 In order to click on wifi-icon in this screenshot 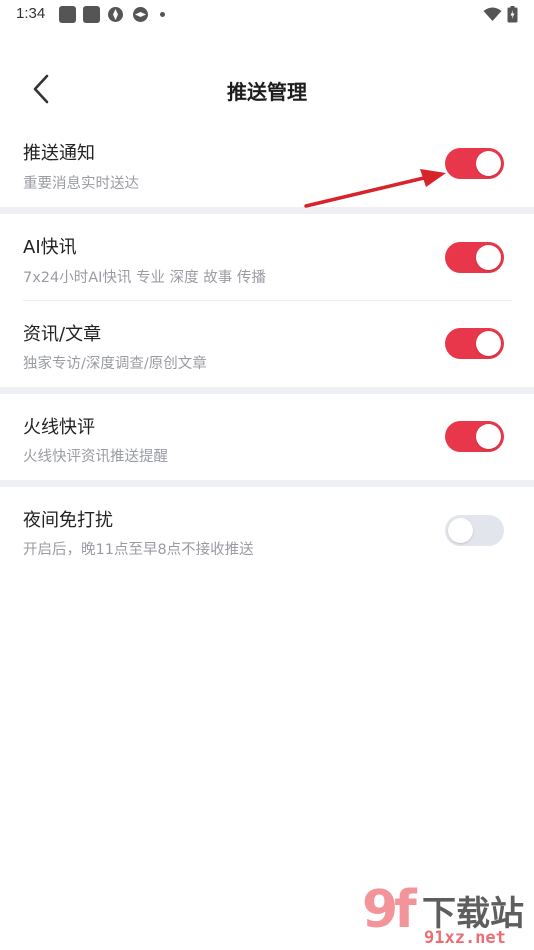, I will do `click(492, 14)`.